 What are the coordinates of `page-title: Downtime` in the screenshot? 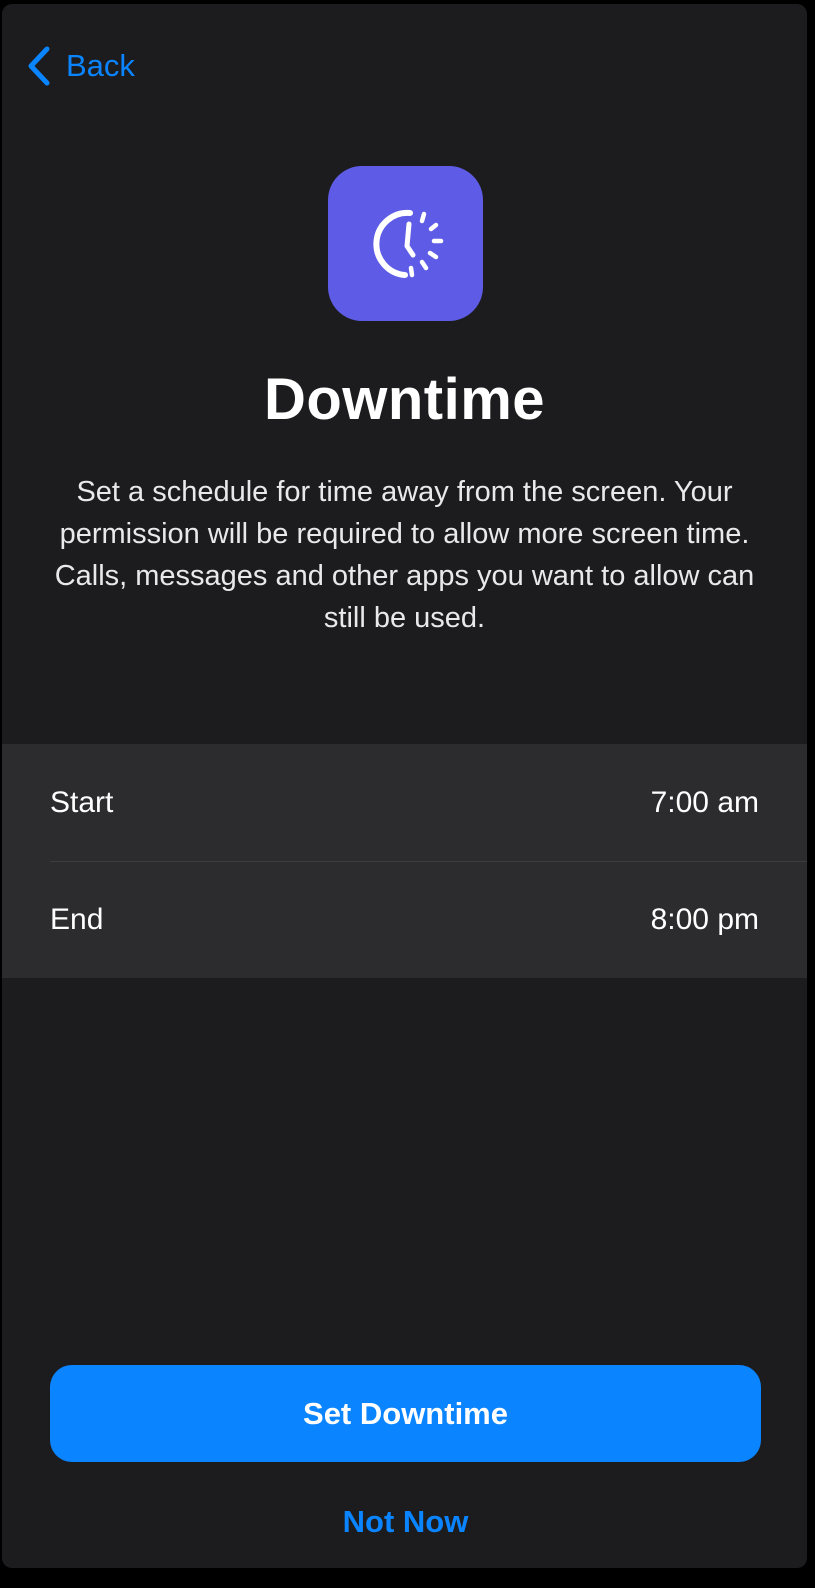 It's located at (404, 399).